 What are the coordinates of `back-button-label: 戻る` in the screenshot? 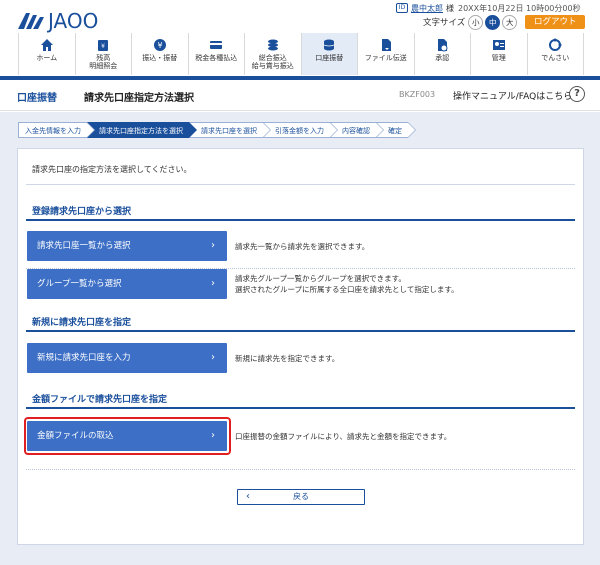 It's located at (301, 496).